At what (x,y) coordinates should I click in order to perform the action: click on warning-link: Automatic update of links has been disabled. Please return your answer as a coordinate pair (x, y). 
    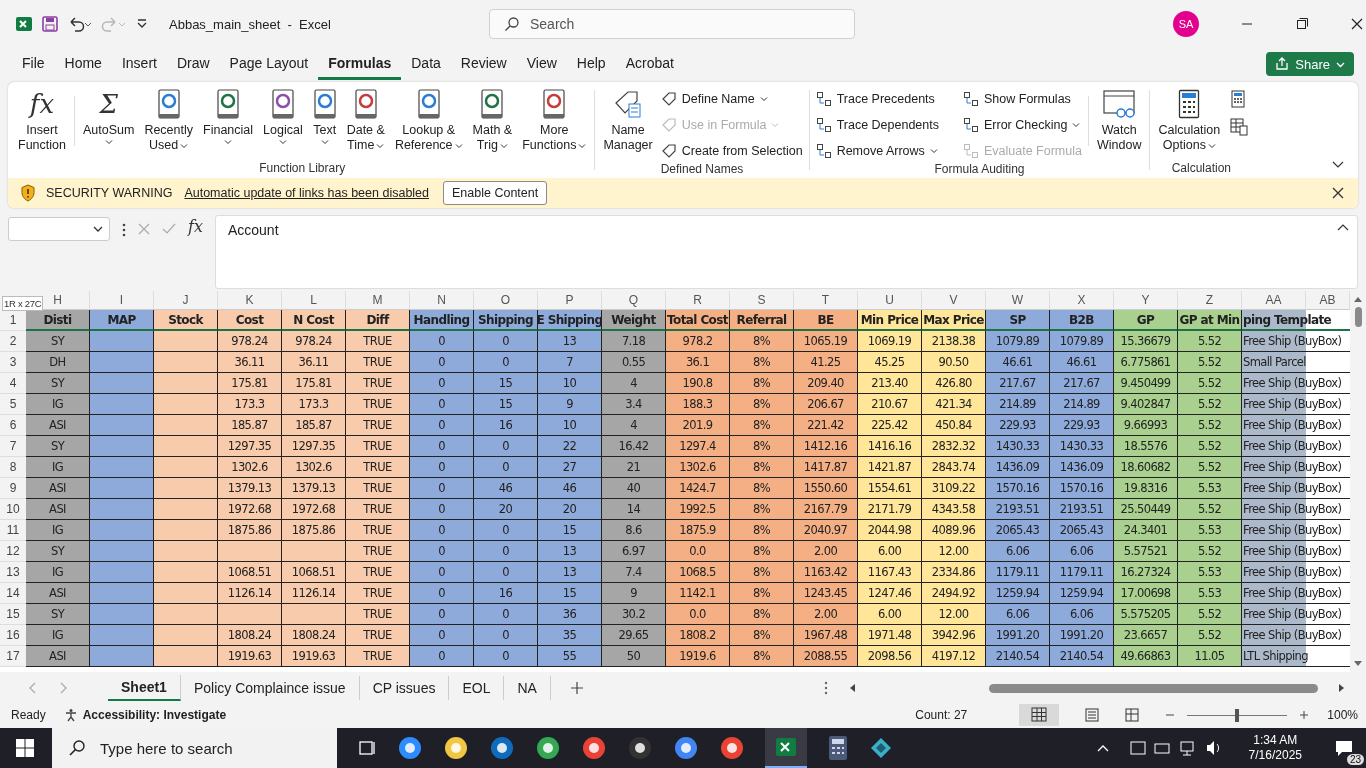
    Looking at the image, I should click on (306, 193).